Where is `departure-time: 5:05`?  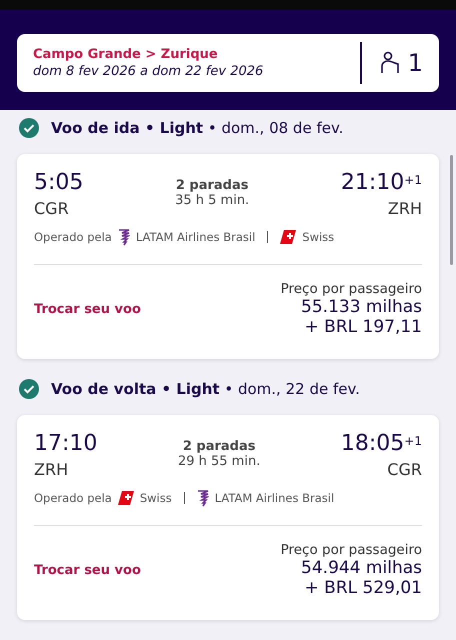
departure-time: 5:05 is located at coordinates (59, 182).